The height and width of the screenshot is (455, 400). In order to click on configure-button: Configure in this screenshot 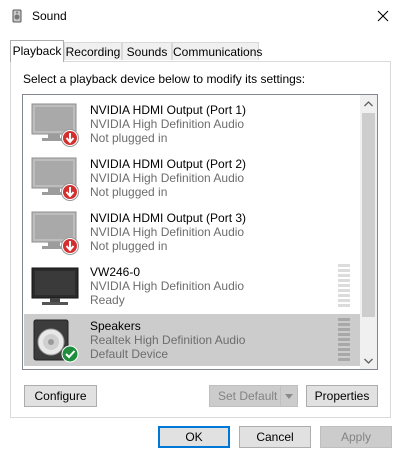, I will do `click(60, 396)`.